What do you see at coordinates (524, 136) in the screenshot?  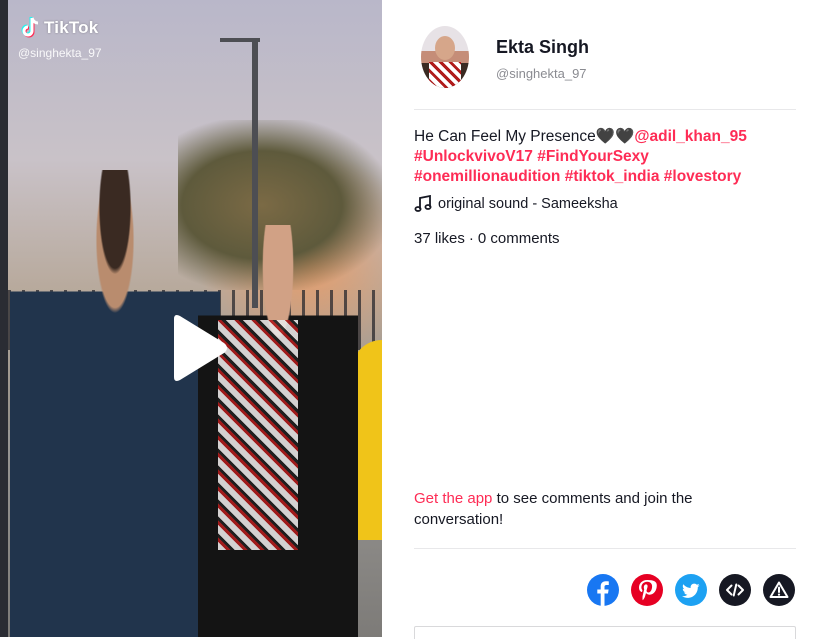 I see `caption-text: He Can Feel My Presence🖤🖤` at bounding box center [524, 136].